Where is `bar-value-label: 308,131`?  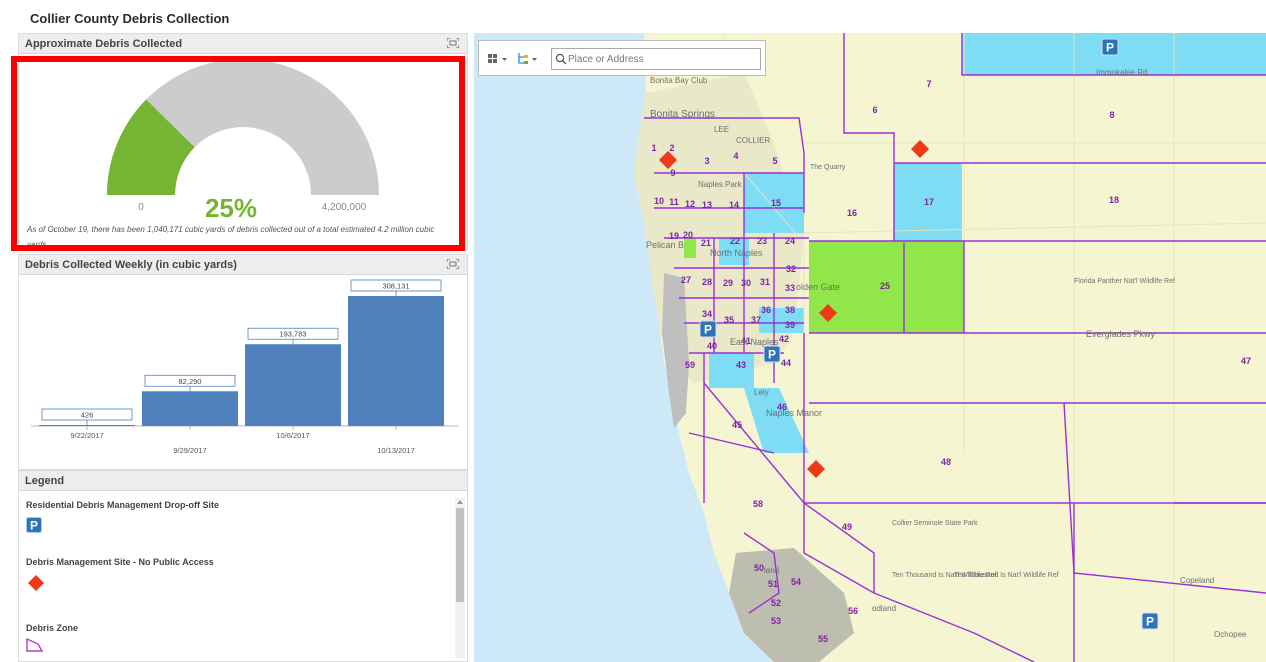
bar-value-label: 308,131 is located at coordinates (395, 286).